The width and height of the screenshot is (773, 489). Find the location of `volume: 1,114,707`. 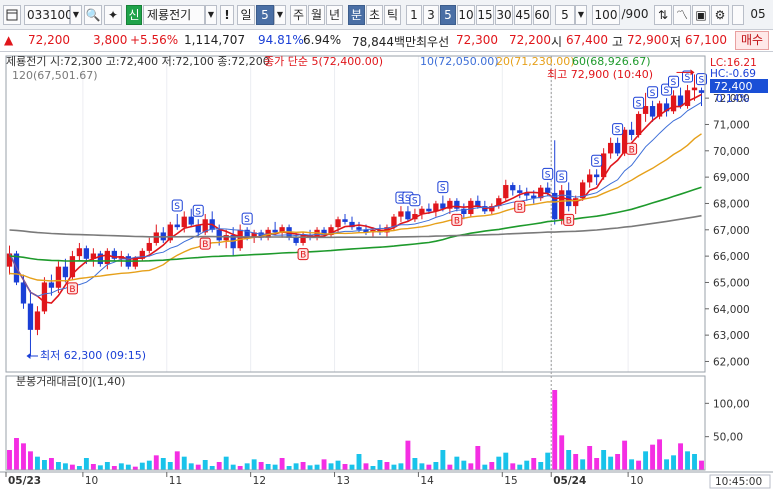

volume: 1,114,707 is located at coordinates (215, 40).